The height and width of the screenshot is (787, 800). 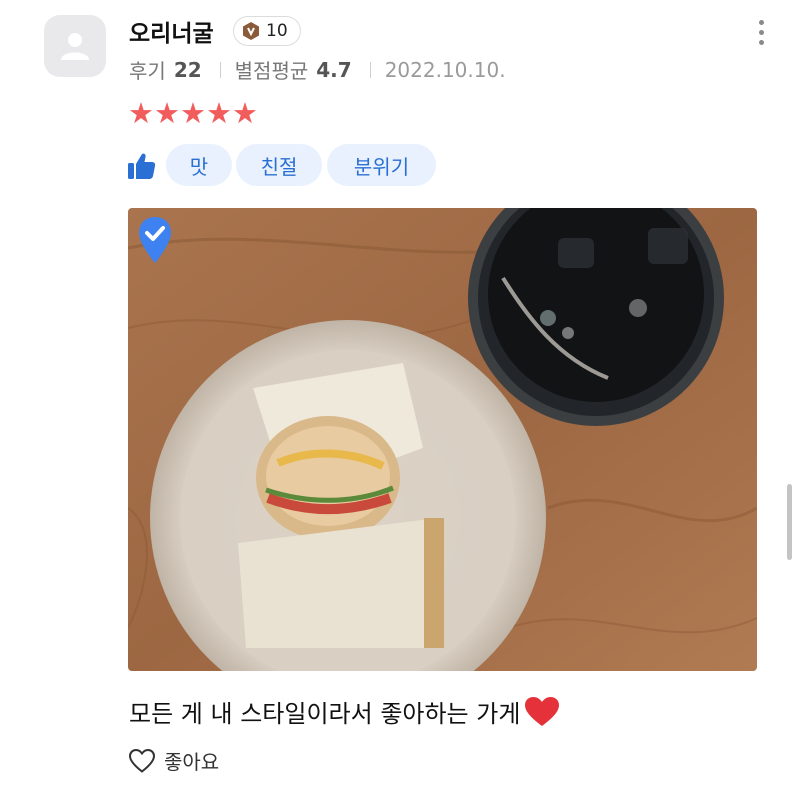 I want to click on more-options-icon, so click(x=761, y=32).